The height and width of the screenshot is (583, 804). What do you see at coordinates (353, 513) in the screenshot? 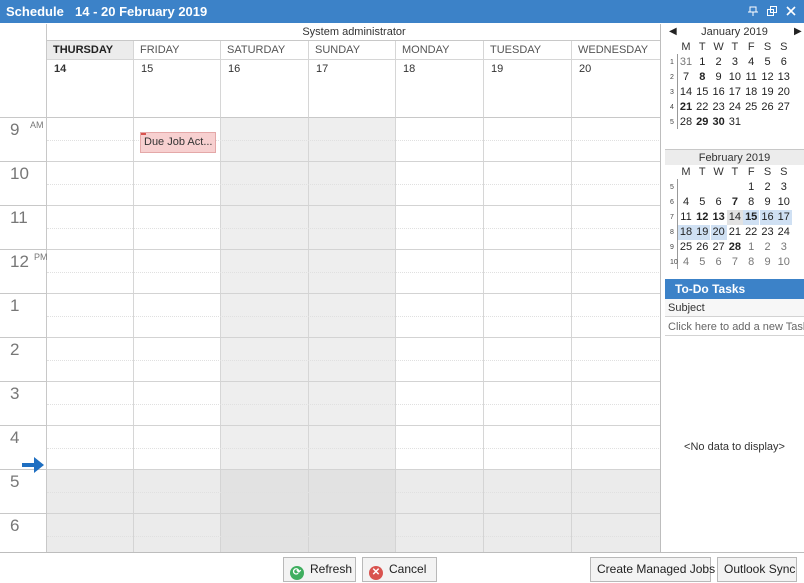
I see `hour-line` at bounding box center [353, 513].